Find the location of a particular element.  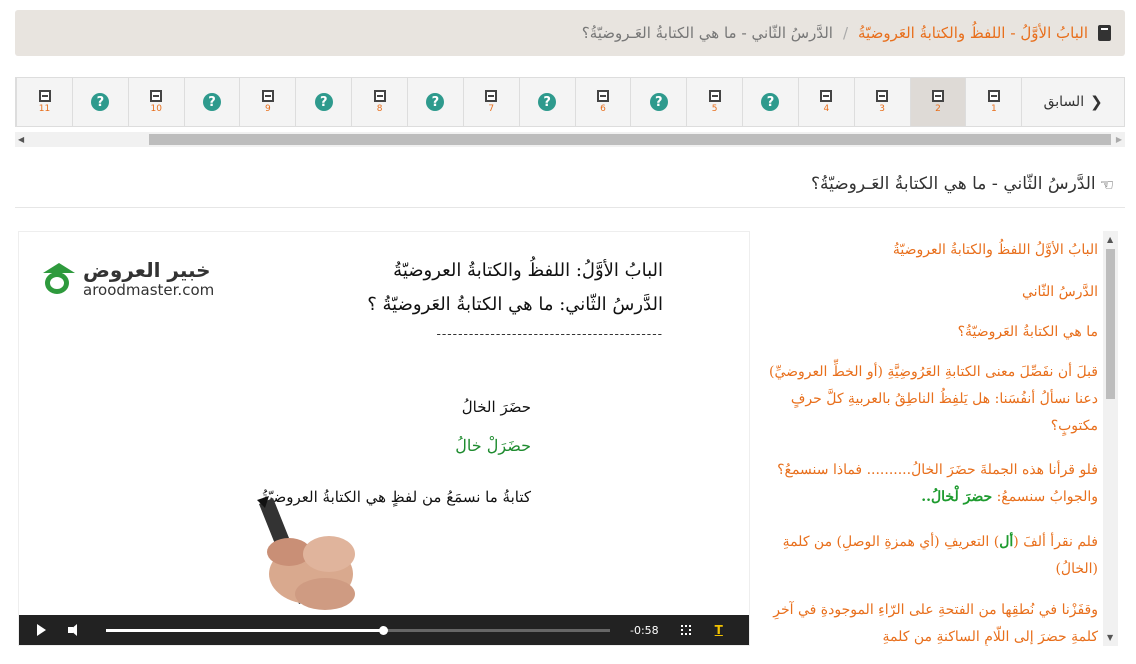

previous-label: السابق is located at coordinates (1064, 102).